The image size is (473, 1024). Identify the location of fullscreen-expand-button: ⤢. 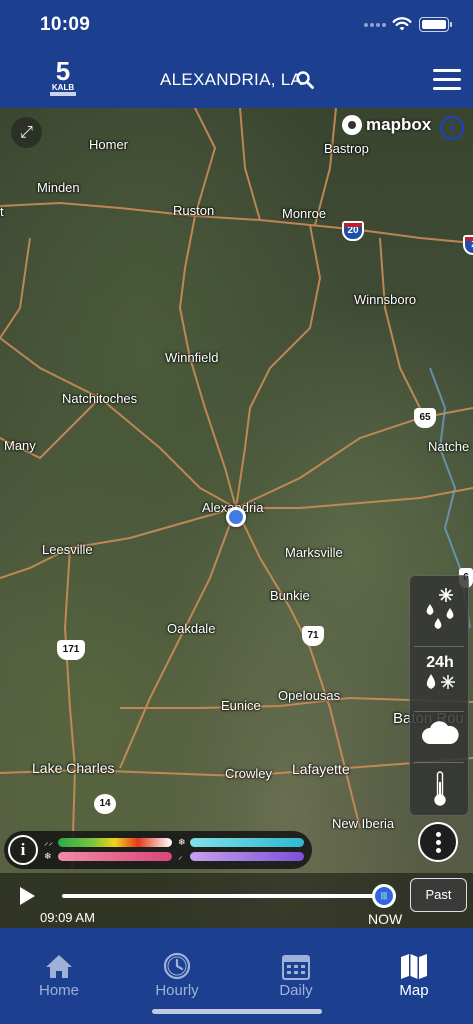
(26, 132).